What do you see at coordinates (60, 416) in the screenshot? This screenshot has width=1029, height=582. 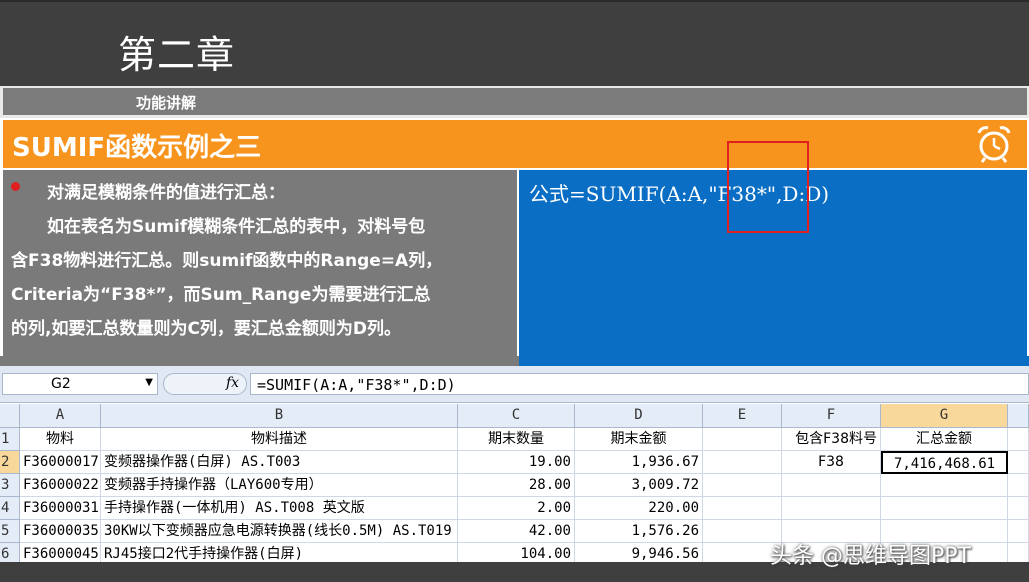 I see `column-header-a: A` at bounding box center [60, 416].